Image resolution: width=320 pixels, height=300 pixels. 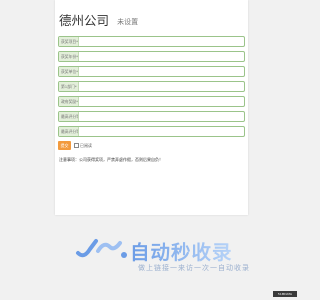 I want to click on field-row: 第1部门*, so click(x=151, y=86).